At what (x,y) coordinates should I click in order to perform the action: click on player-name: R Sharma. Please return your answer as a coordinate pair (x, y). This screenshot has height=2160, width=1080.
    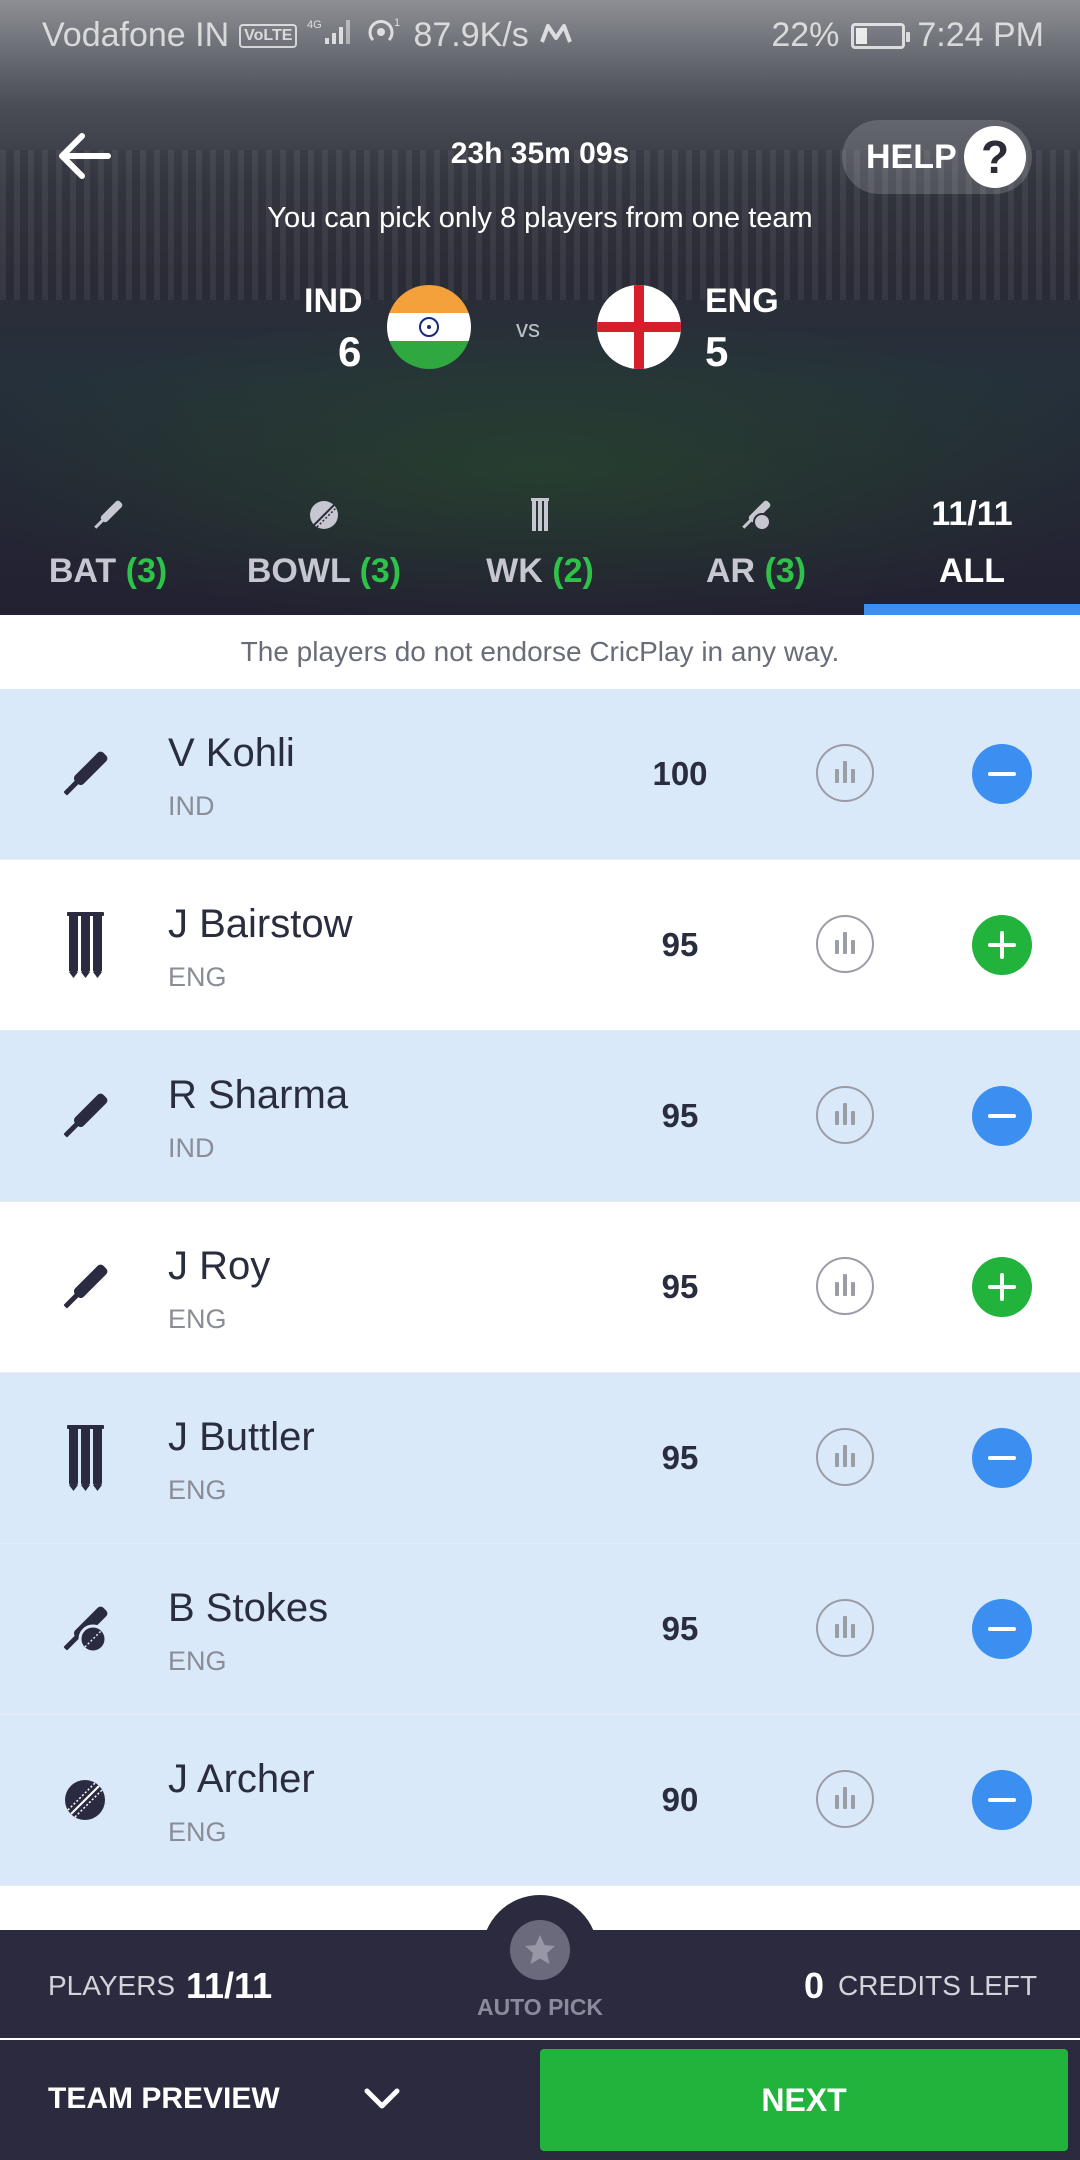
    Looking at the image, I should click on (258, 1095).